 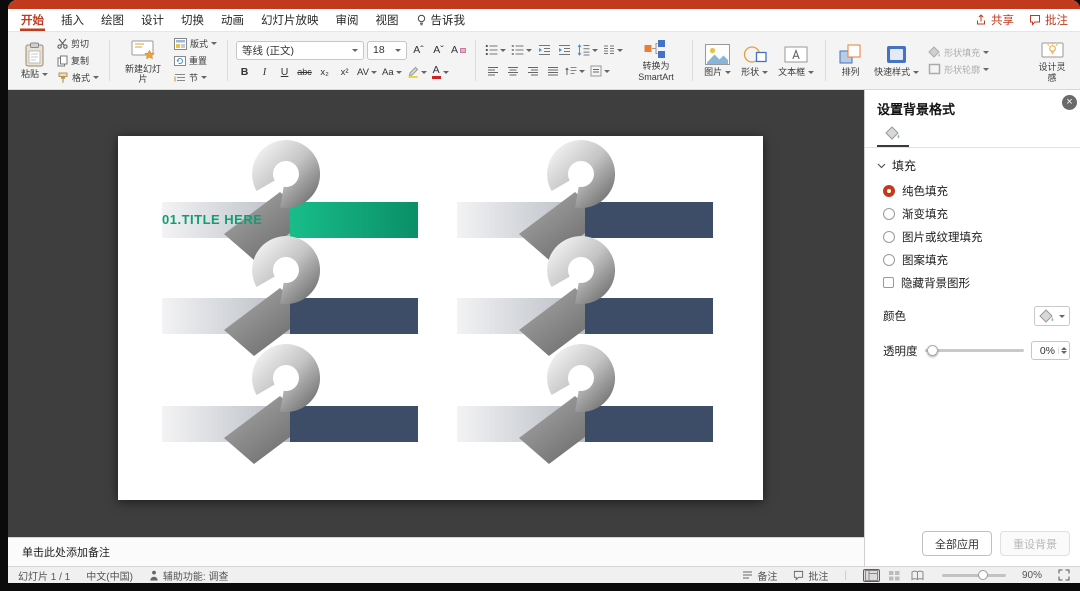 I want to click on superscript-button: x², so click(x=344, y=72).